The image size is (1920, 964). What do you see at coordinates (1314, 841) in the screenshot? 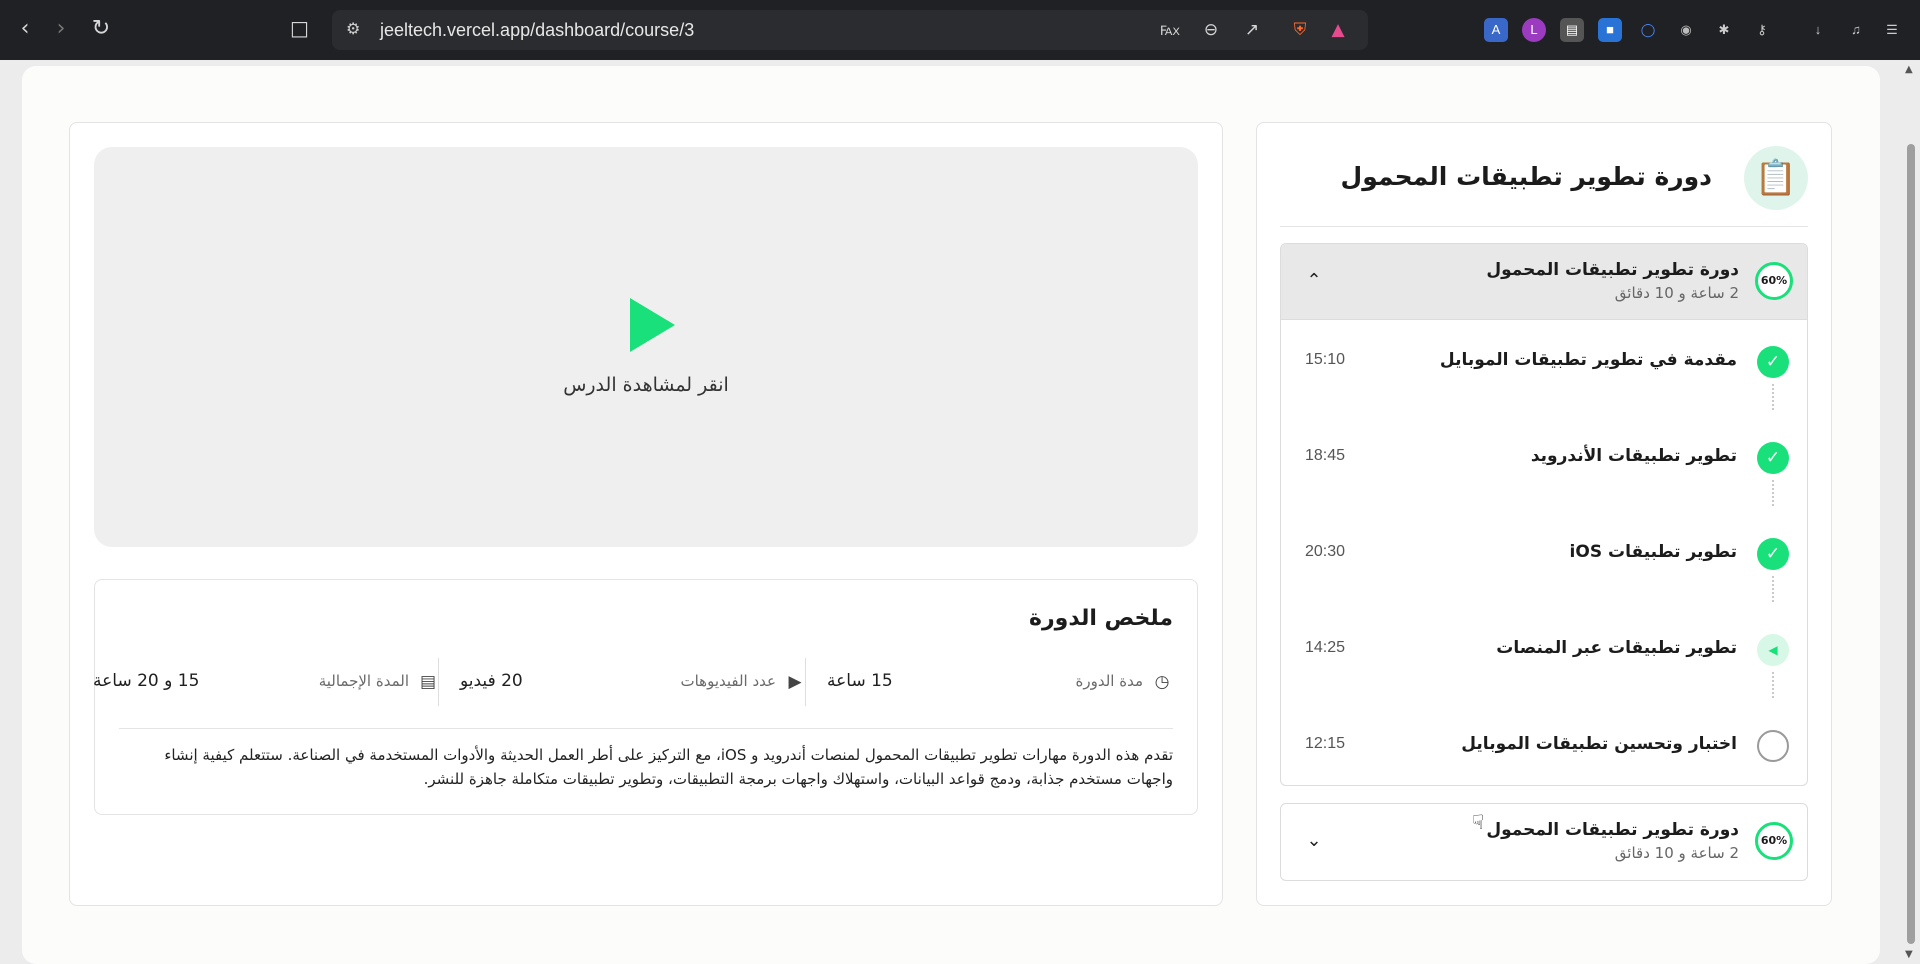
I see `chevron-down-icon: ⌄` at bounding box center [1314, 841].